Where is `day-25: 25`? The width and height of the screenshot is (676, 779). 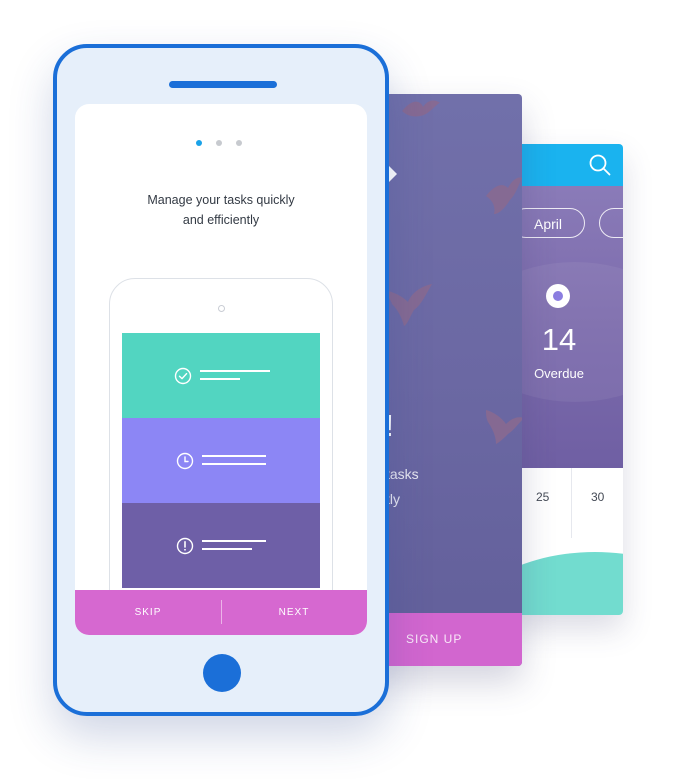 day-25: 25 is located at coordinates (542, 497).